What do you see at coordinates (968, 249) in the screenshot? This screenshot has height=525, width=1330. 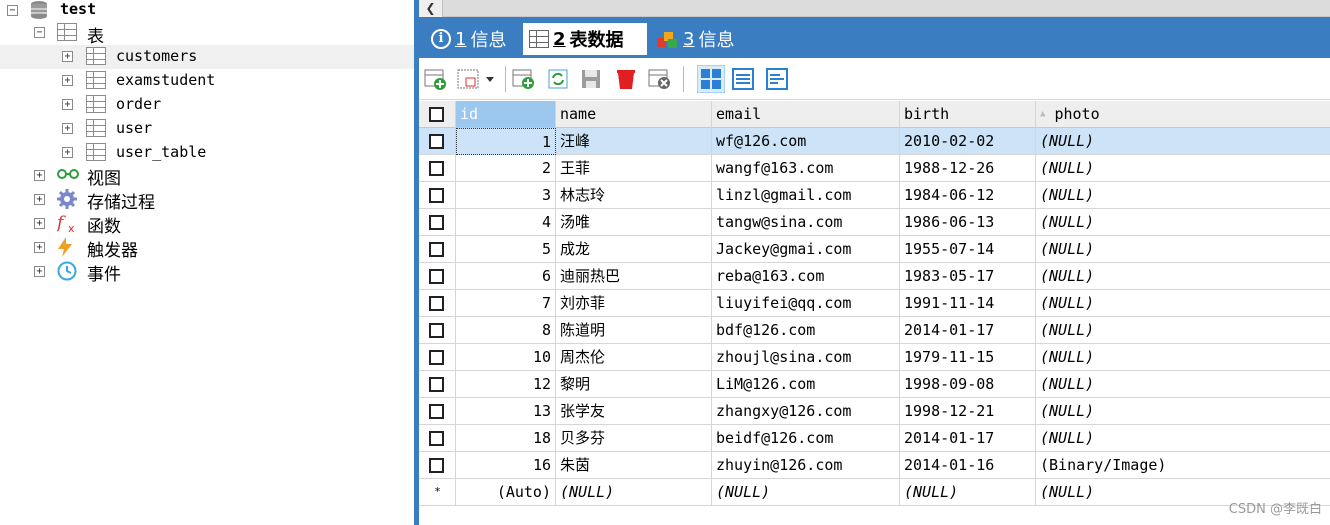 I see `cell-birth: 1955-07-14` at bounding box center [968, 249].